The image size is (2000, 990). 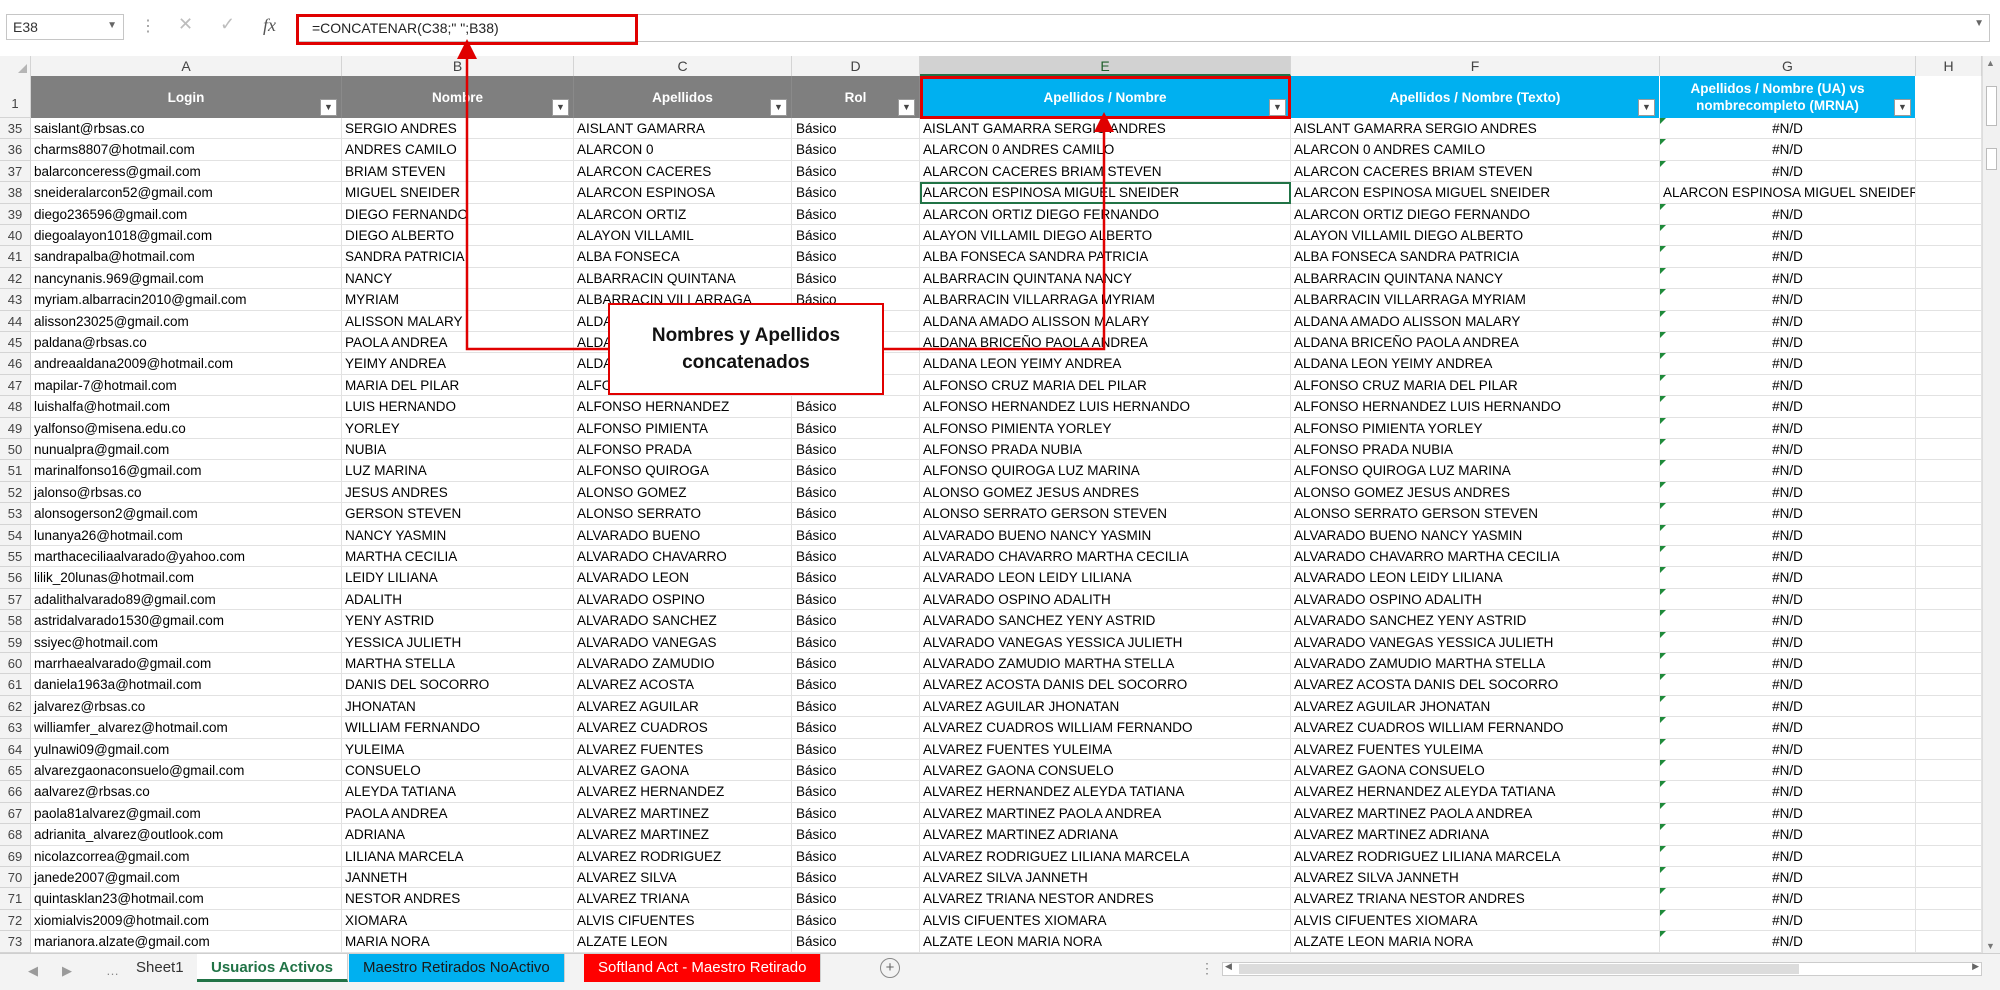 What do you see at coordinates (683, 428) in the screenshot?
I see `cell-apellidos: ALFONSO PIMIENTA` at bounding box center [683, 428].